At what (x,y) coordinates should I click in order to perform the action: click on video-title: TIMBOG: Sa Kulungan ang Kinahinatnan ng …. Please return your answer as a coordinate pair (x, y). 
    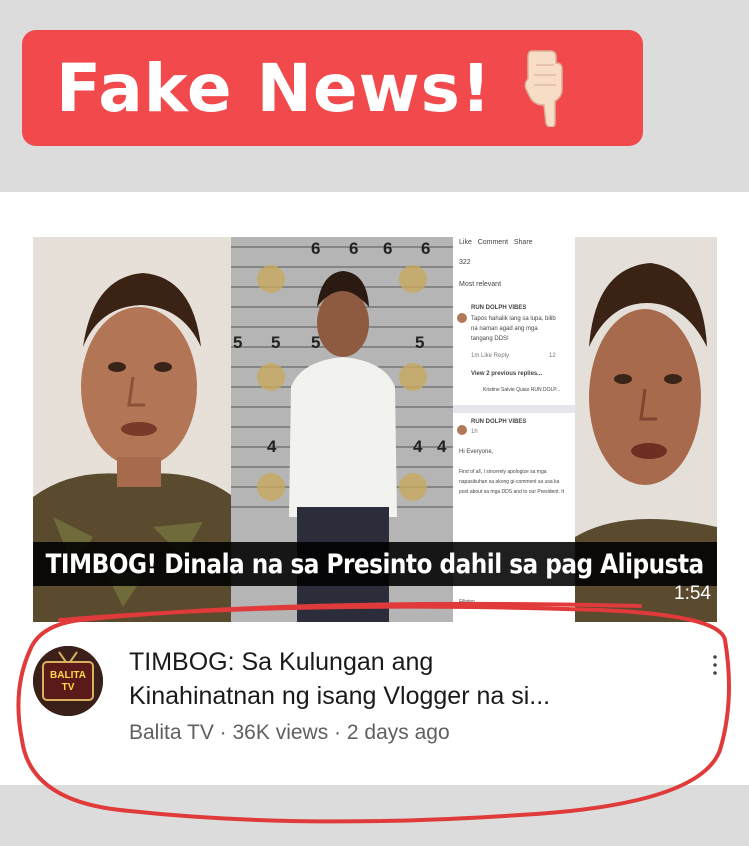
    Looking at the image, I should click on (414, 679).